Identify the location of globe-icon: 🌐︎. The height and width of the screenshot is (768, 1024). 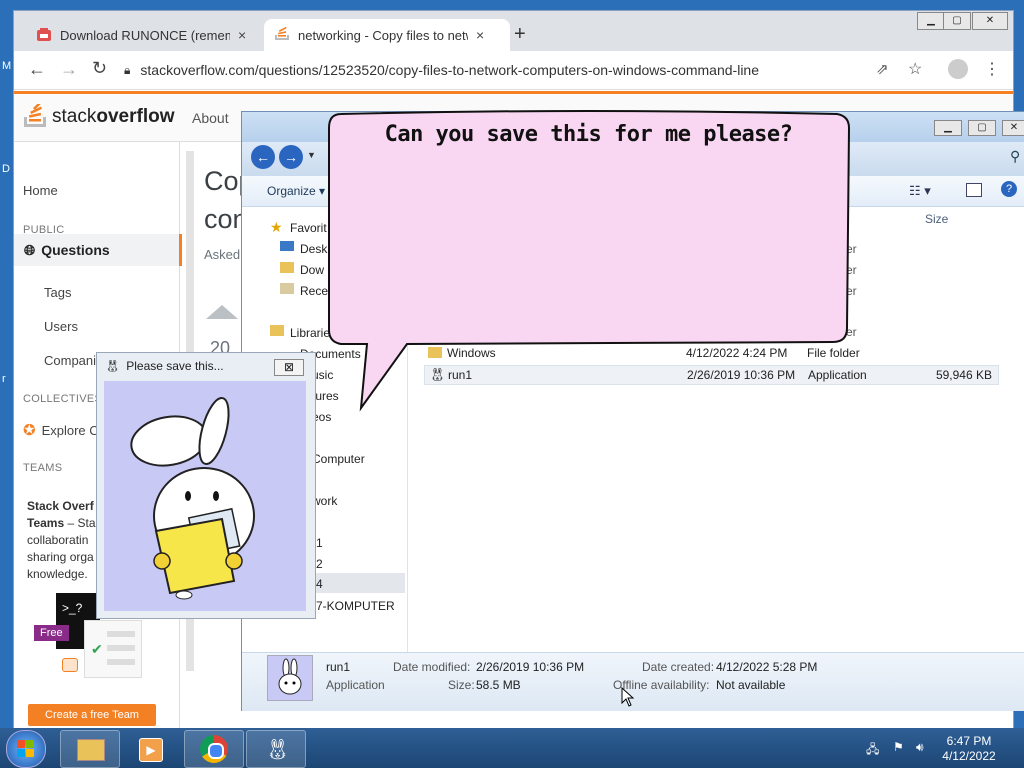
(30, 249).